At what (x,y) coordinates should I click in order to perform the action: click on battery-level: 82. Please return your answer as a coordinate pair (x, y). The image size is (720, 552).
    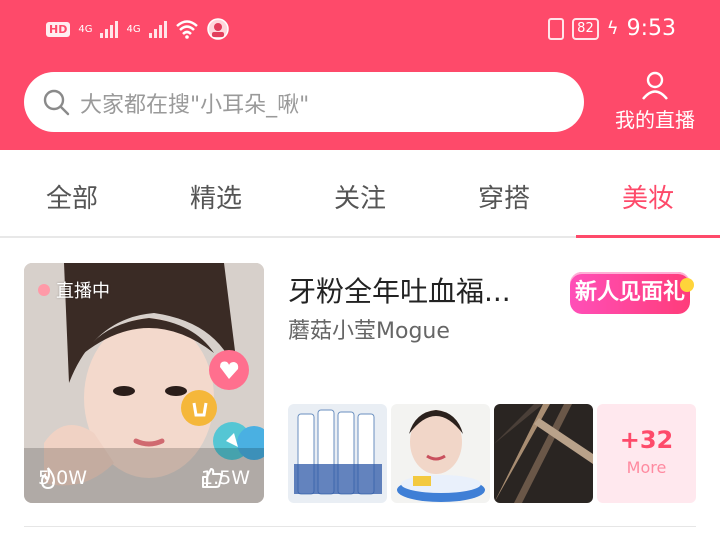
    Looking at the image, I should click on (585, 28).